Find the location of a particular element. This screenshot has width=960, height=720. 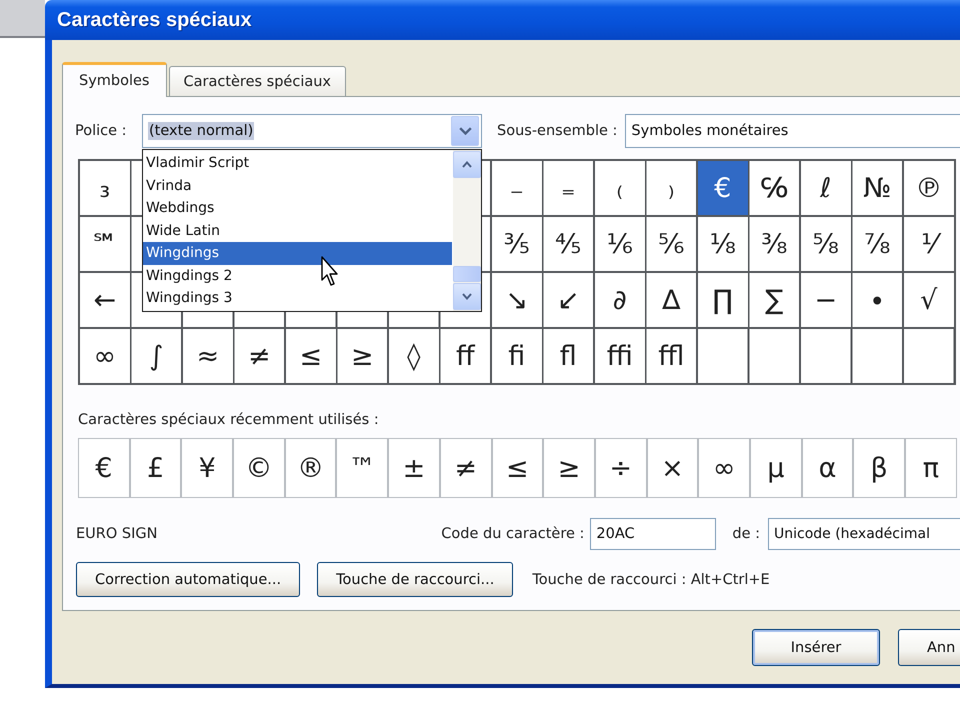

font-option: Wide Latin is located at coordinates (297, 231).